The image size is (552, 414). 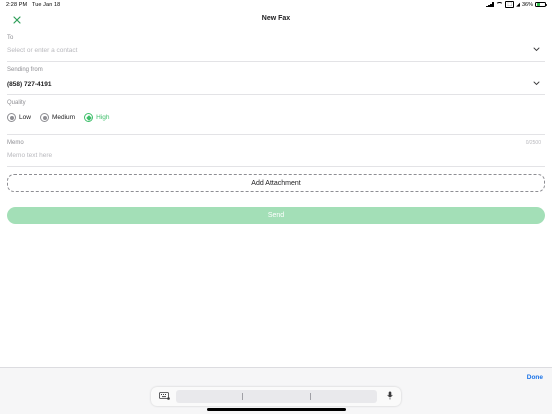 I want to click on keyboard-icon, so click(x=164, y=396).